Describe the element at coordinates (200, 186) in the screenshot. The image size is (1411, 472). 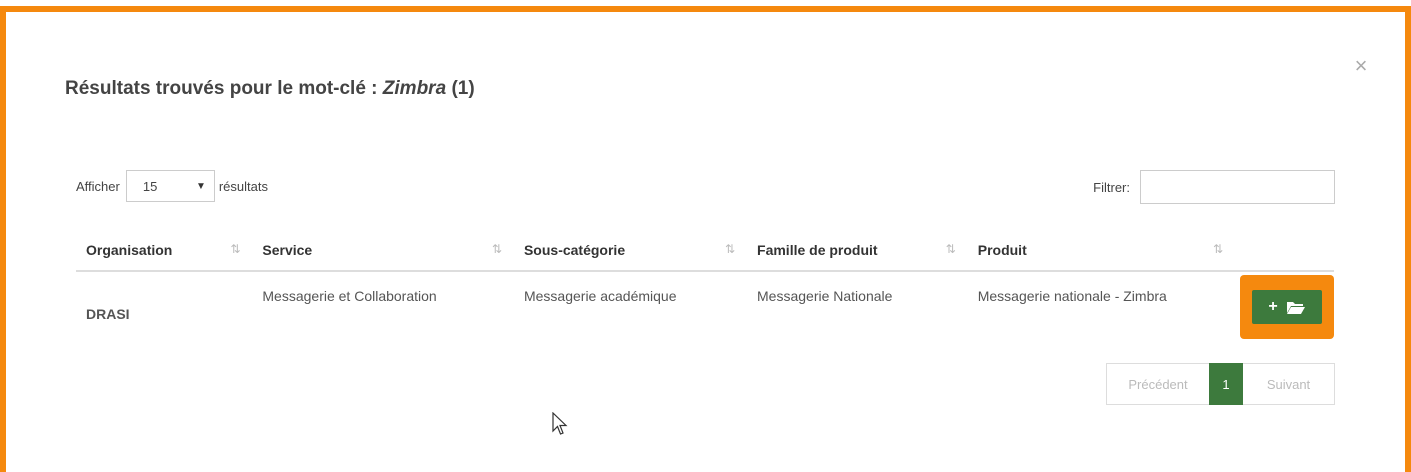
I see `chevron-down-icon: ▼` at that location.